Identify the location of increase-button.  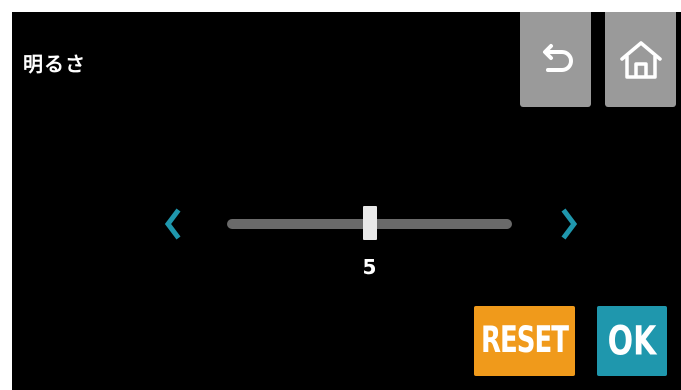
(570, 226).